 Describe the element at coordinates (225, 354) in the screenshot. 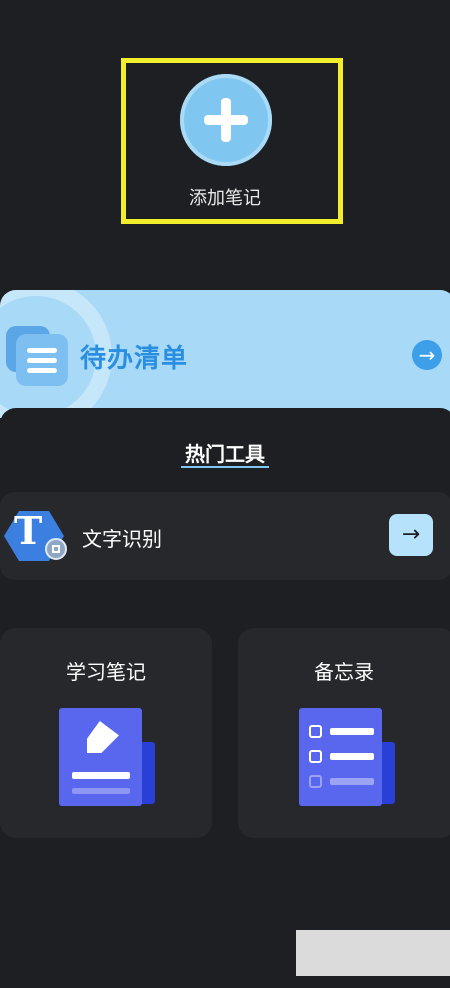

I see `todo-list-banner: 待办清单 →` at that location.